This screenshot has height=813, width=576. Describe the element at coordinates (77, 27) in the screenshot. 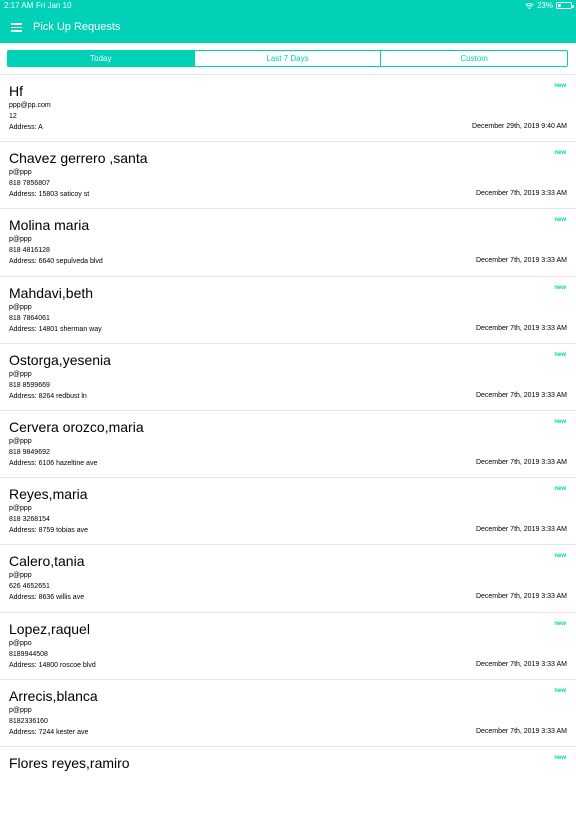

I see `page-title: Pick Up Requests` at that location.